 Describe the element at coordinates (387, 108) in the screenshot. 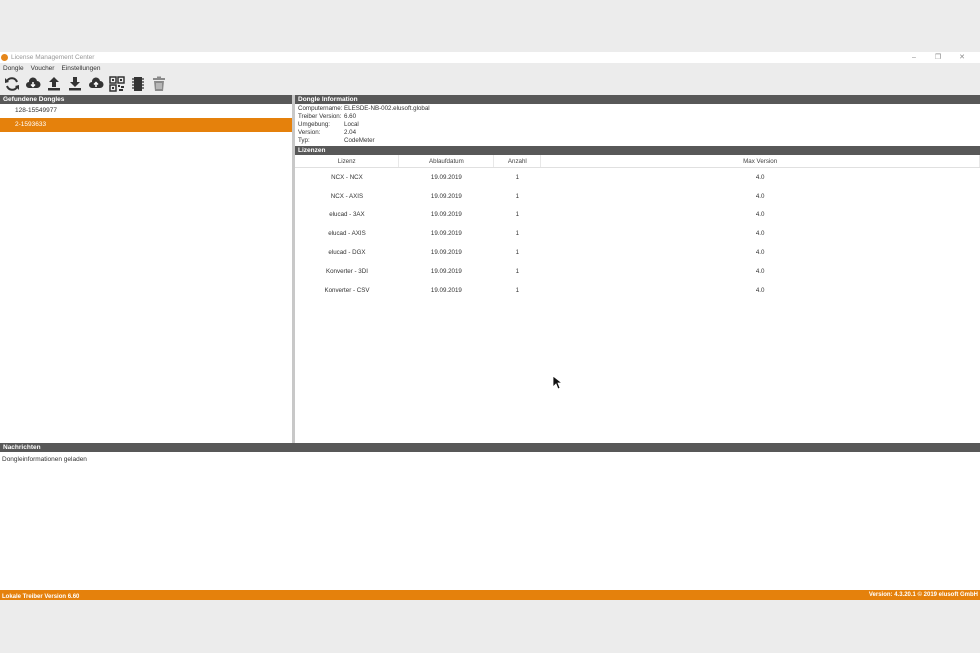

I see `info-value: ELESDE-NB-002.elusoft.global` at that location.